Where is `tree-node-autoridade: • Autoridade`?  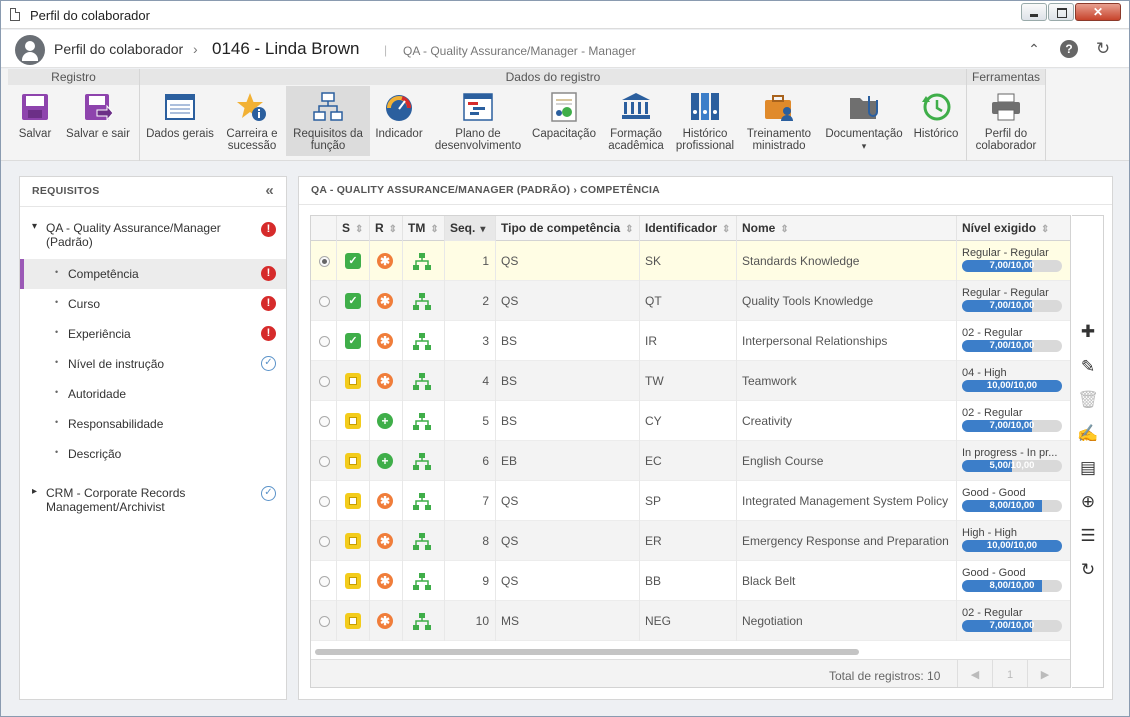
tree-node-autoridade: • Autoridade is located at coordinates (153, 394).